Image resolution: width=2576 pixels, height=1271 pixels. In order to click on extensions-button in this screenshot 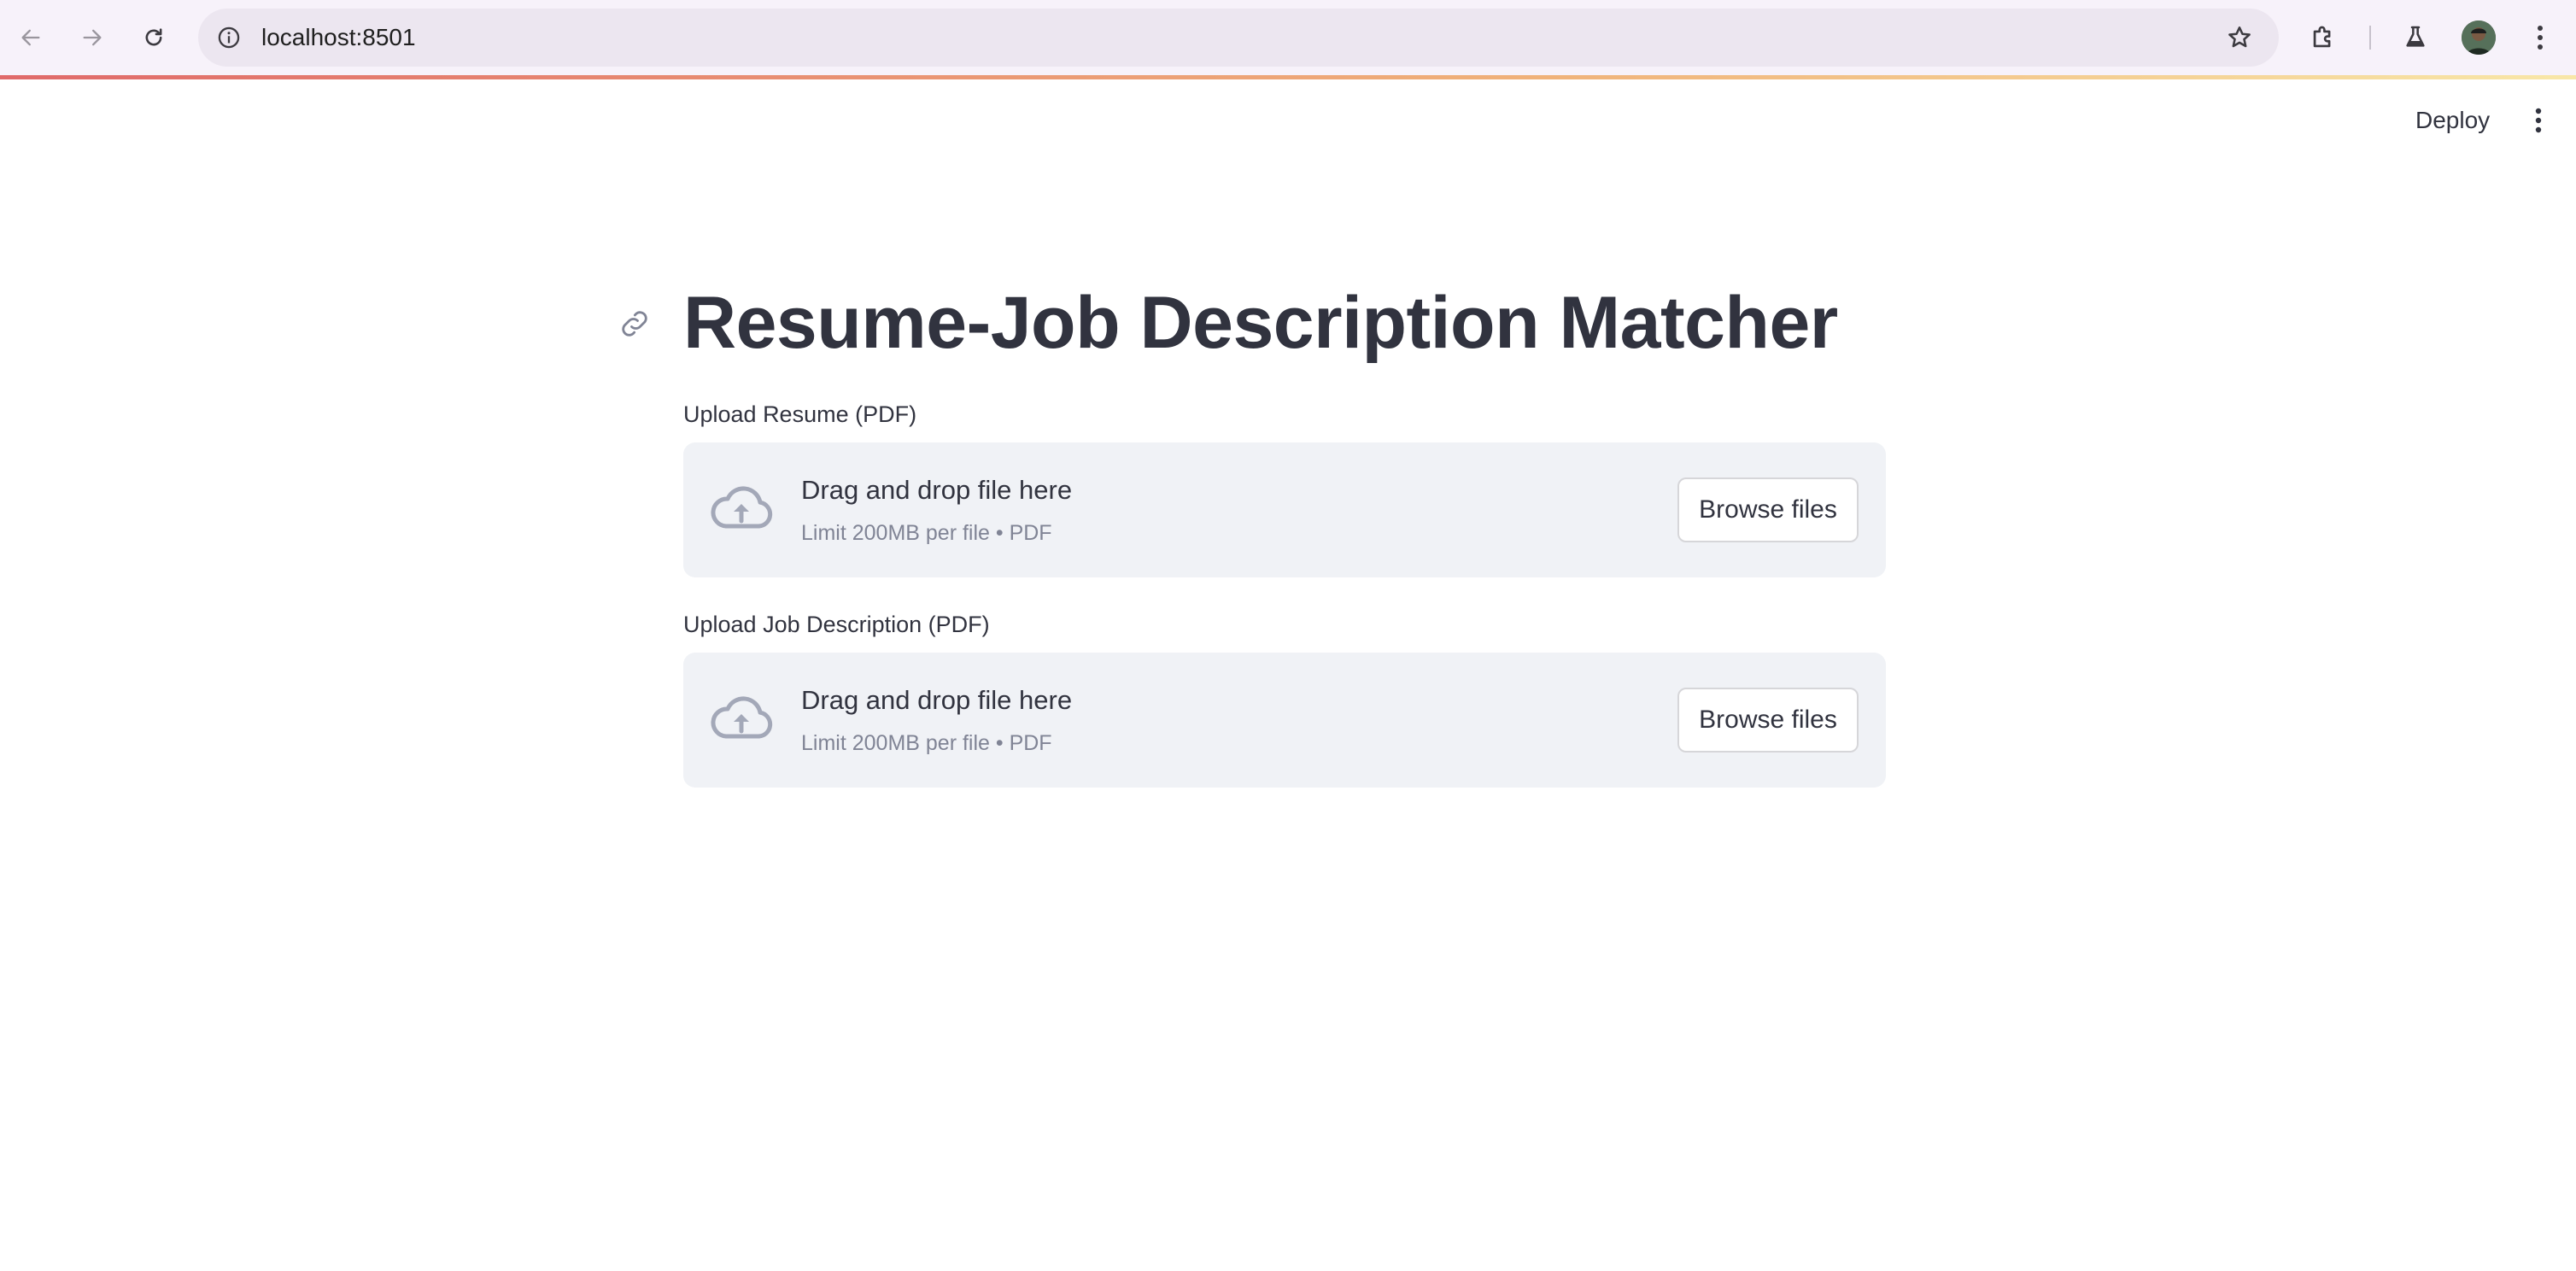, I will do `click(2323, 37)`.